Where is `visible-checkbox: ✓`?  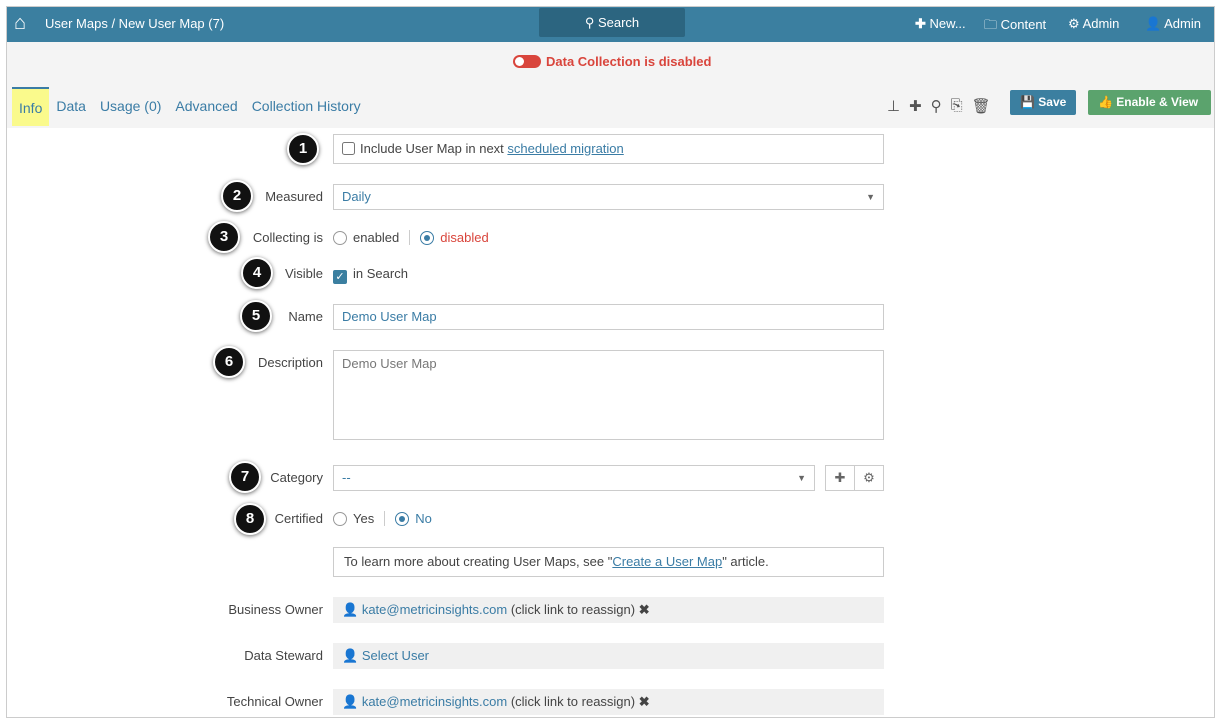
visible-checkbox: ✓ is located at coordinates (340, 277).